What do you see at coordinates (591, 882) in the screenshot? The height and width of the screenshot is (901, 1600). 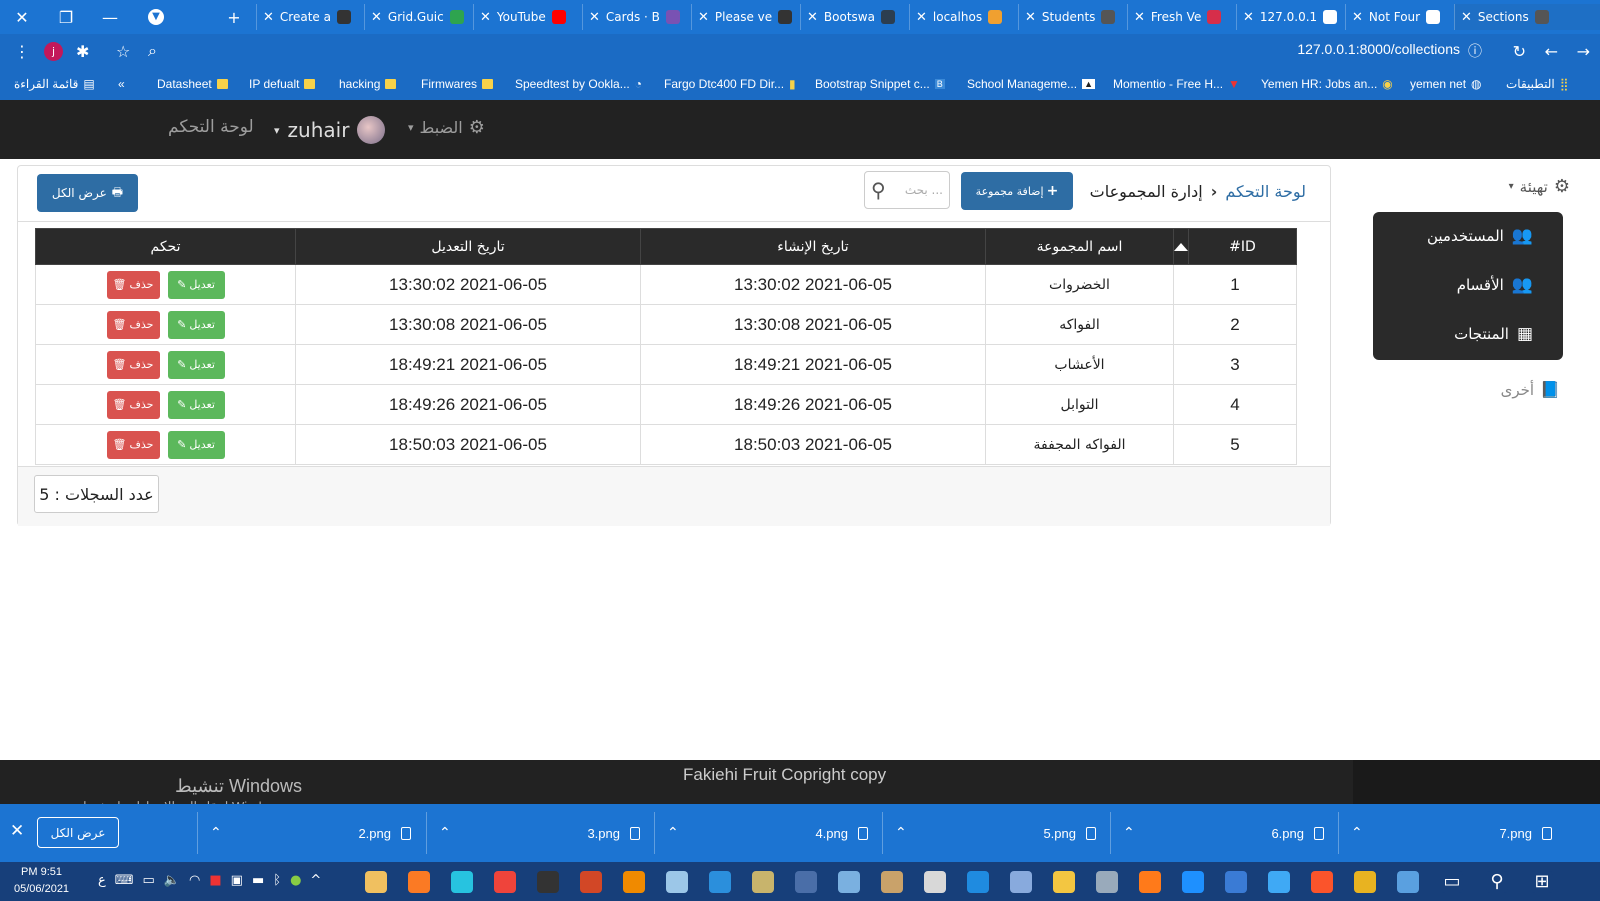 I see `powerpoint-icon` at bounding box center [591, 882].